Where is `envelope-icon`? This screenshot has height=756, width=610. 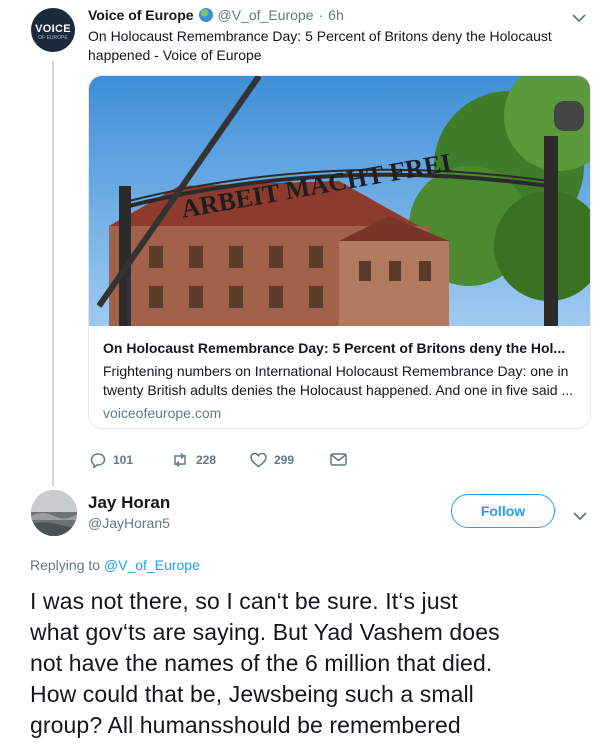
envelope-icon is located at coordinates (338, 459).